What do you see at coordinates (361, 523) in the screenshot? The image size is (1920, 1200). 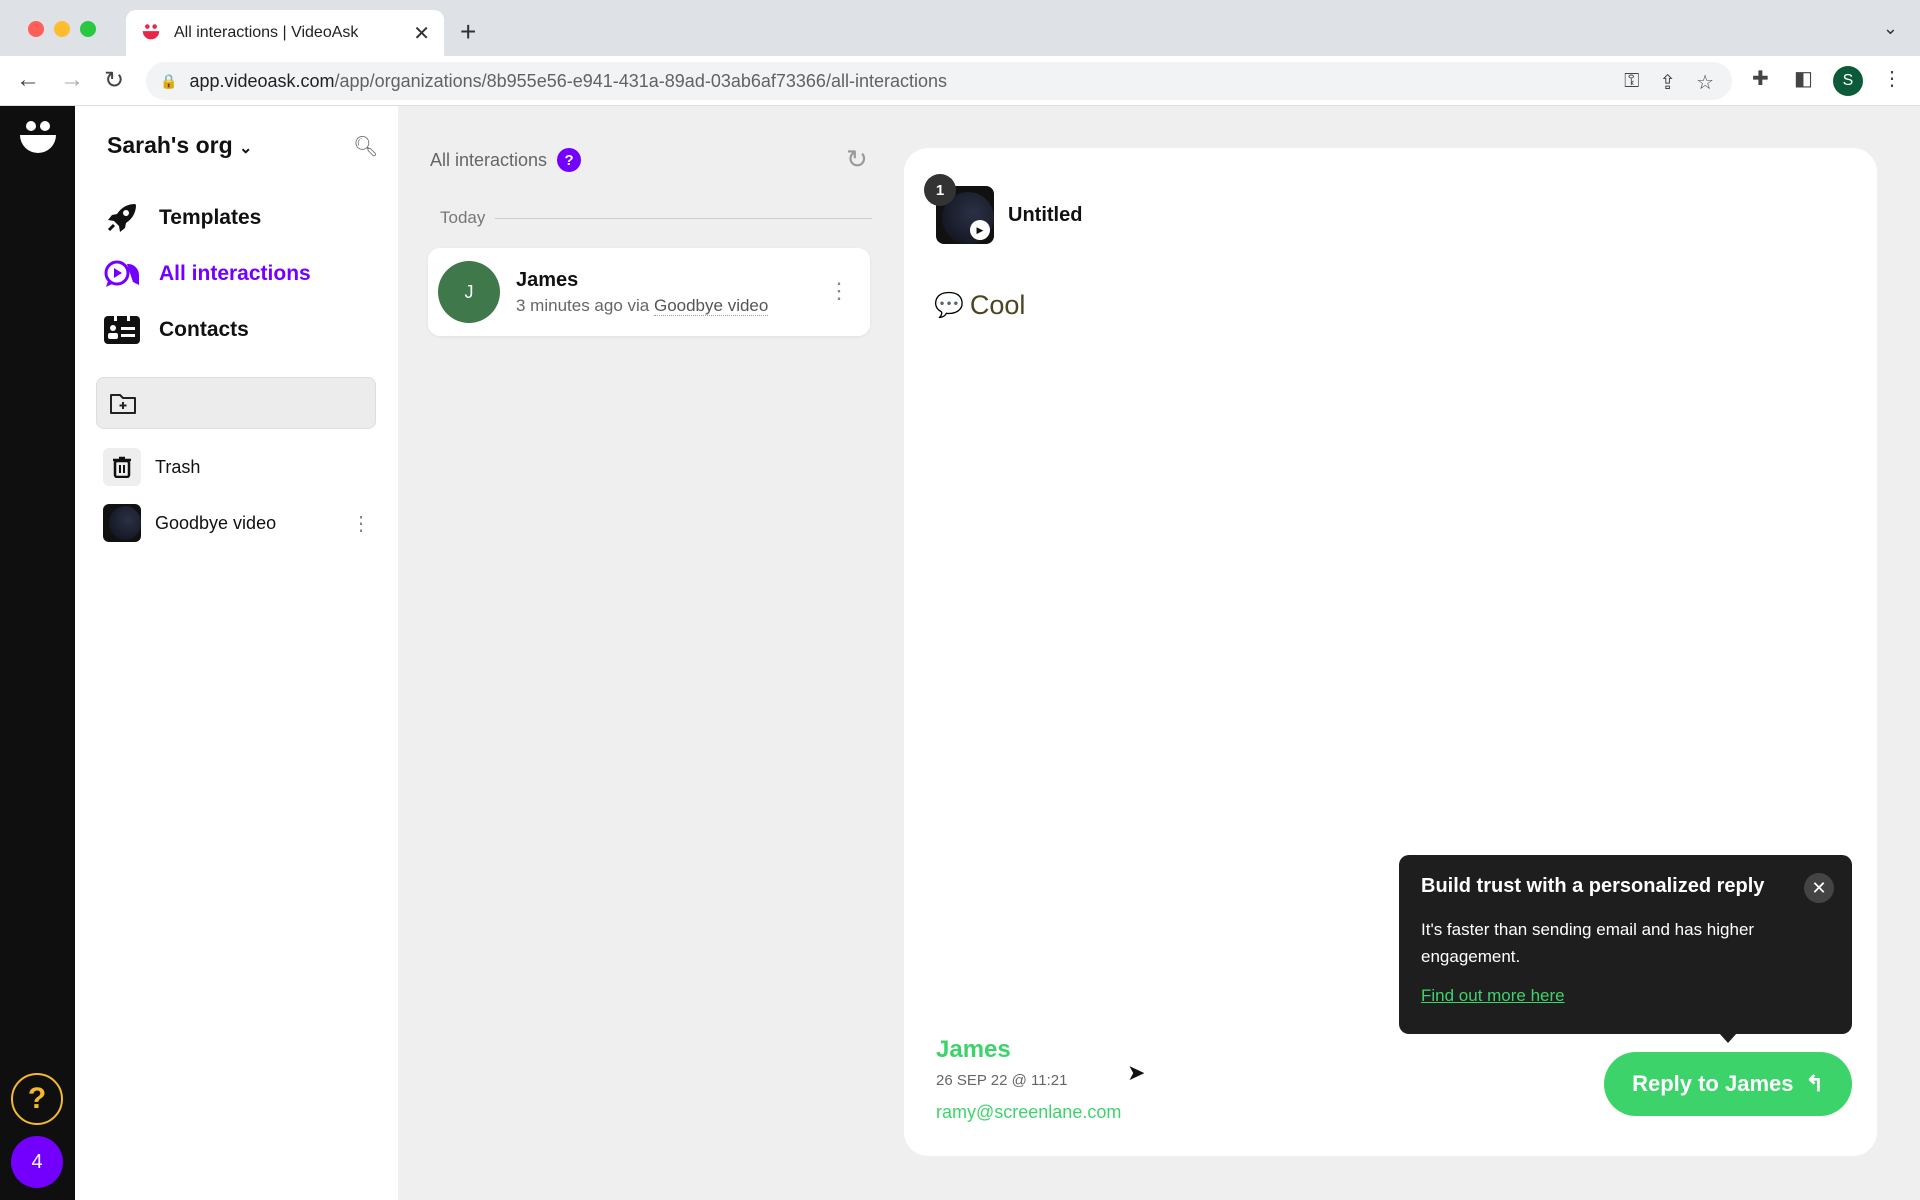 I see `more-options-icon: ⋮` at bounding box center [361, 523].